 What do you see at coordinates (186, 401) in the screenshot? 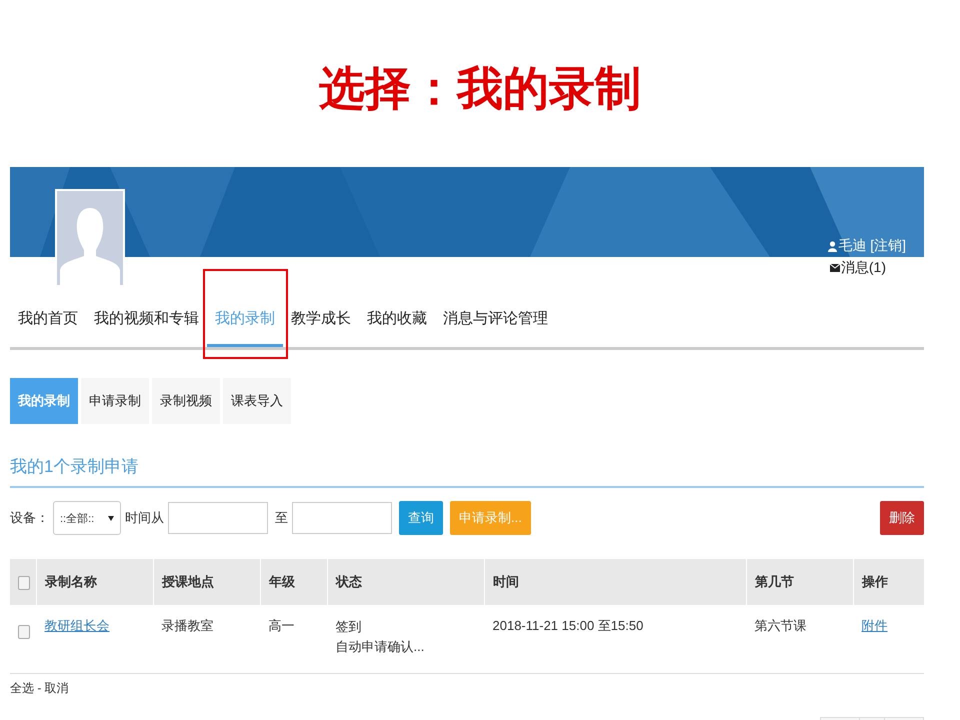
I see `sub-tab: 录制视频` at bounding box center [186, 401].